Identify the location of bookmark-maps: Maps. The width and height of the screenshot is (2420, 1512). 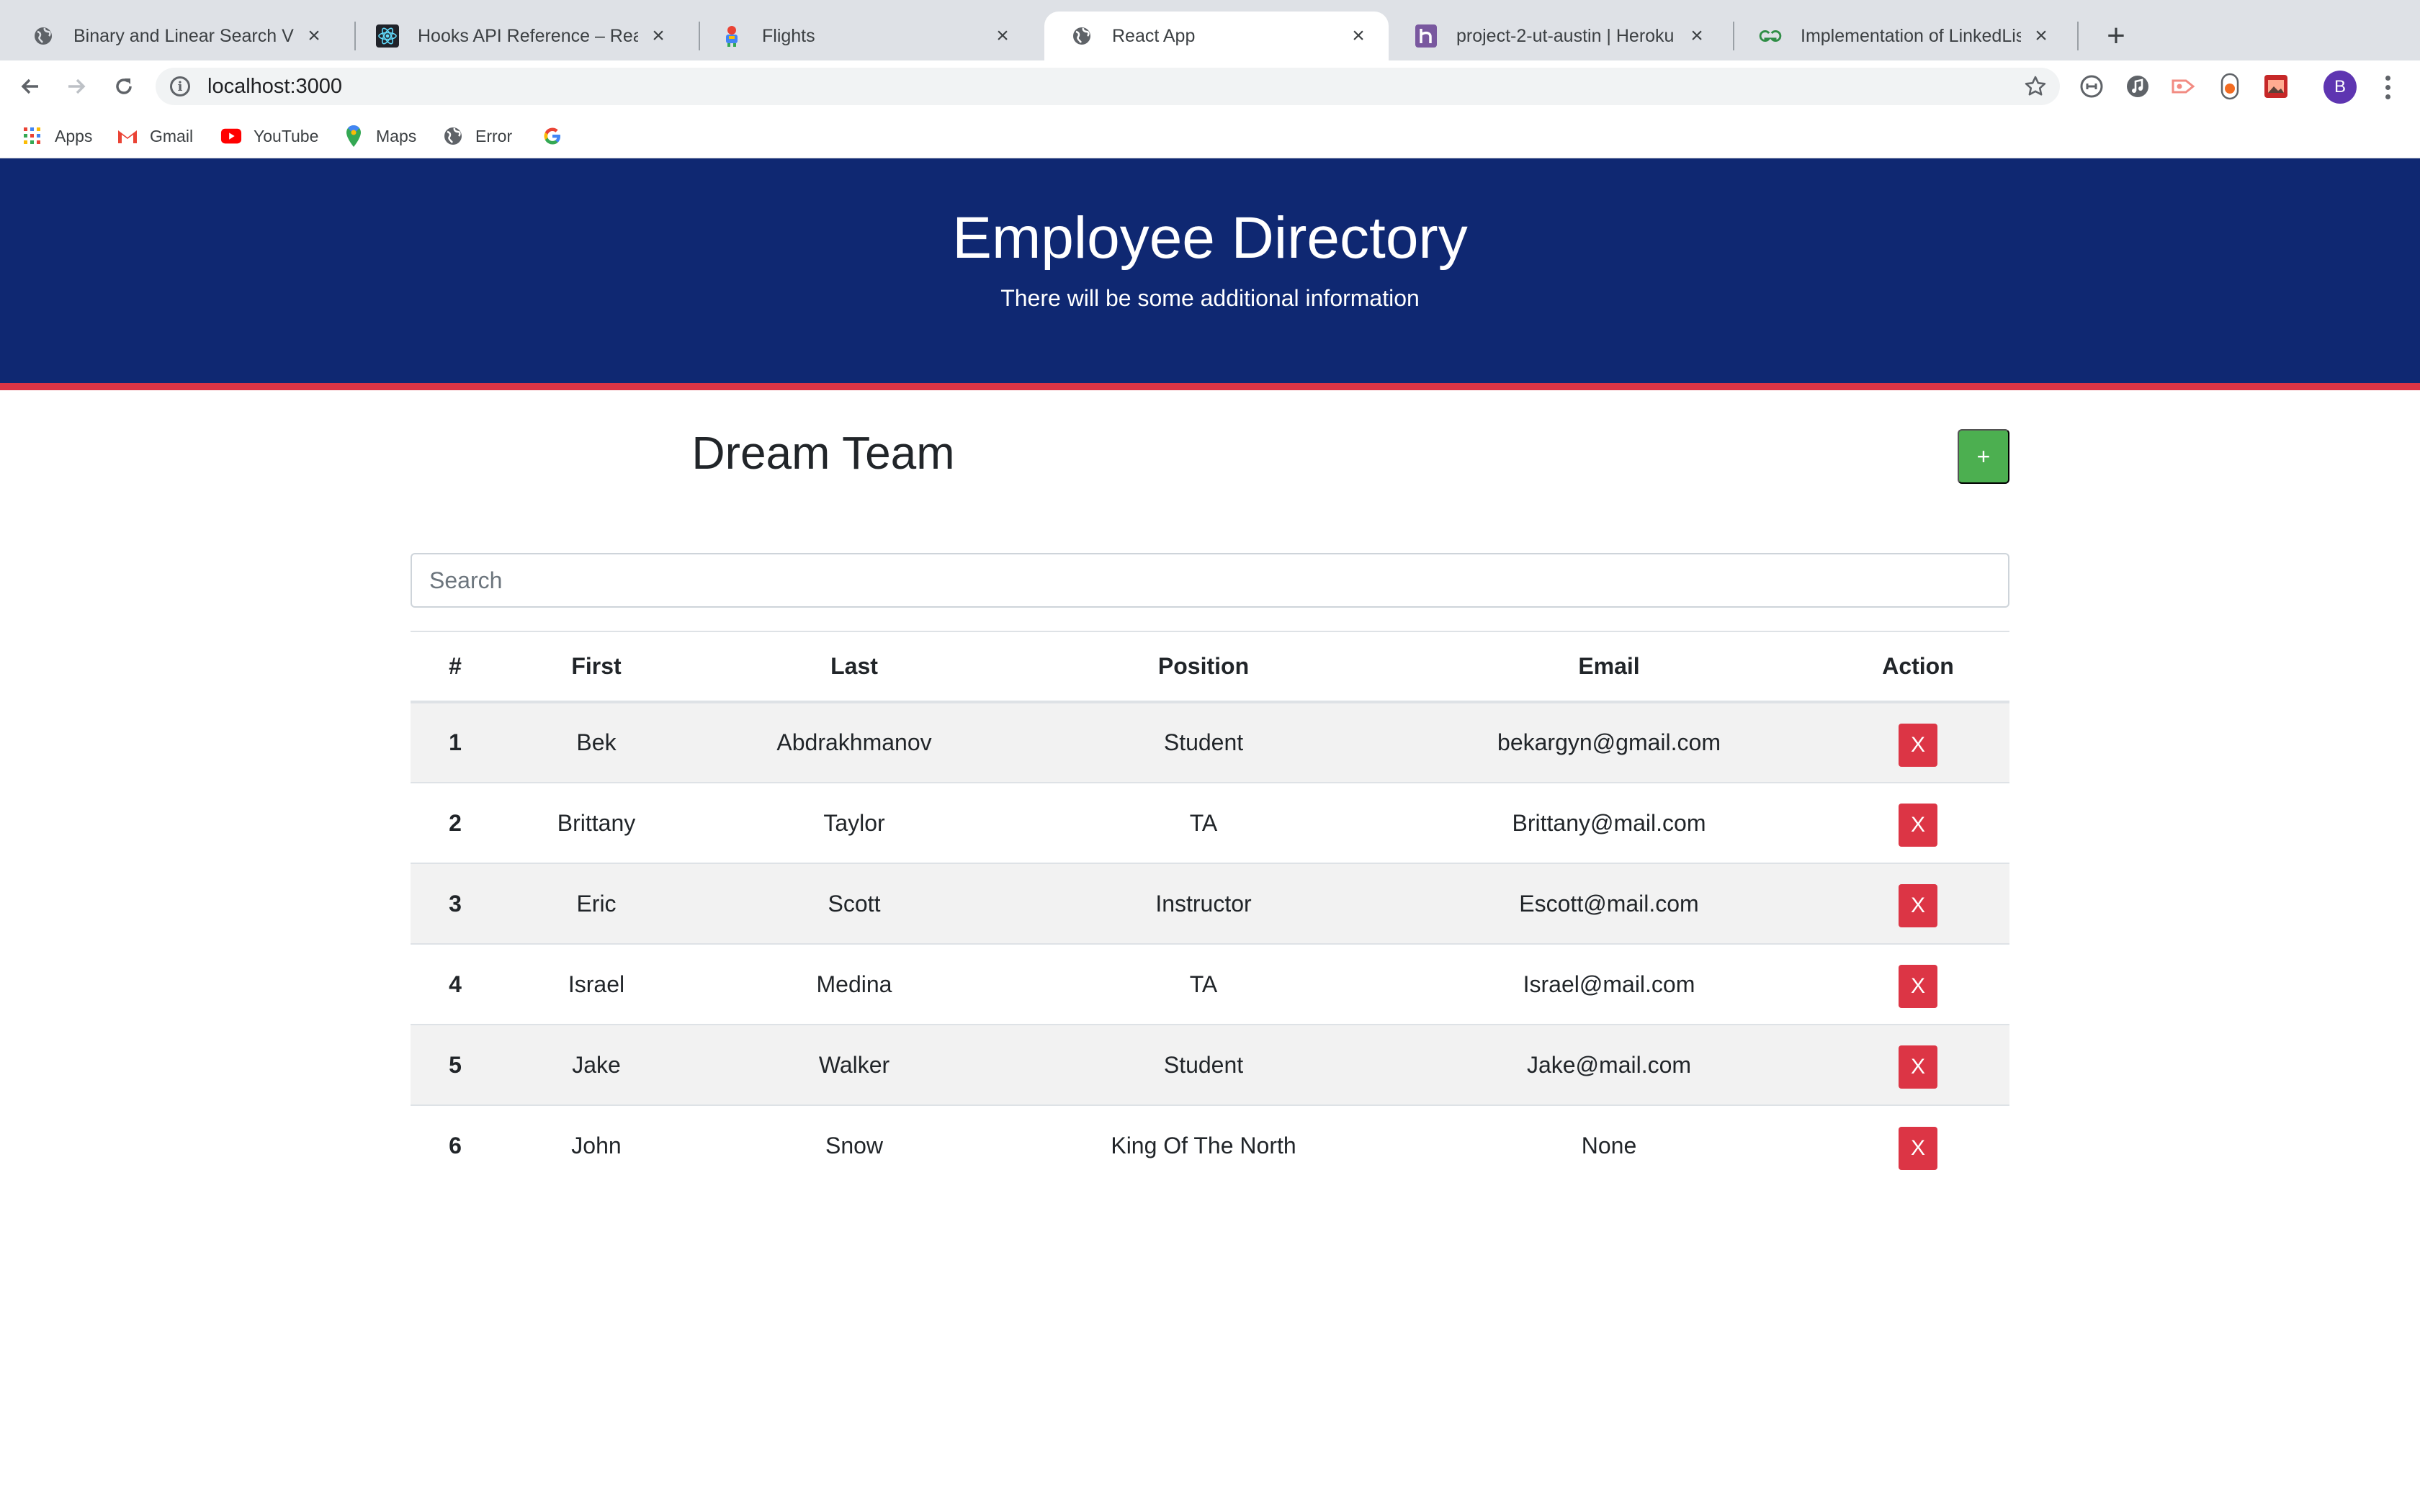
(379, 136).